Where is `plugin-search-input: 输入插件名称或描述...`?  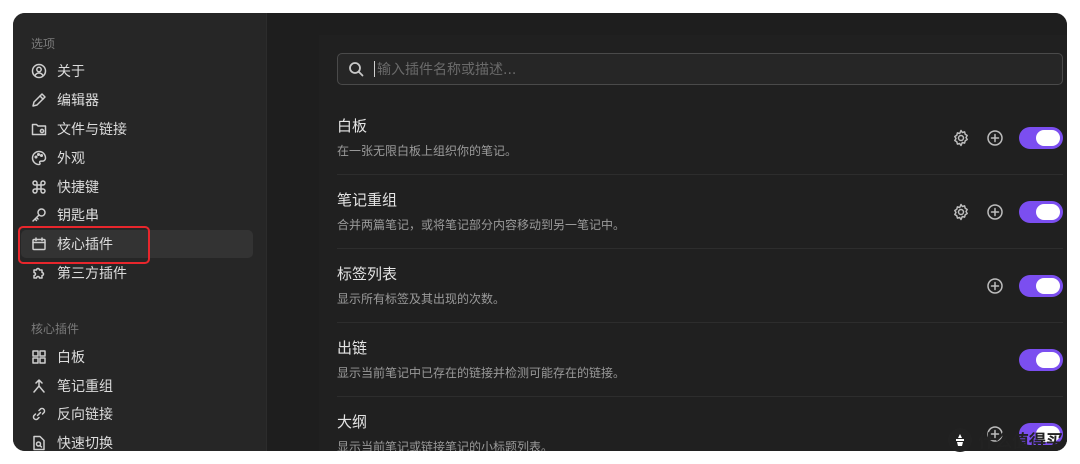 plugin-search-input: 输入插件名称或描述... is located at coordinates (700, 69).